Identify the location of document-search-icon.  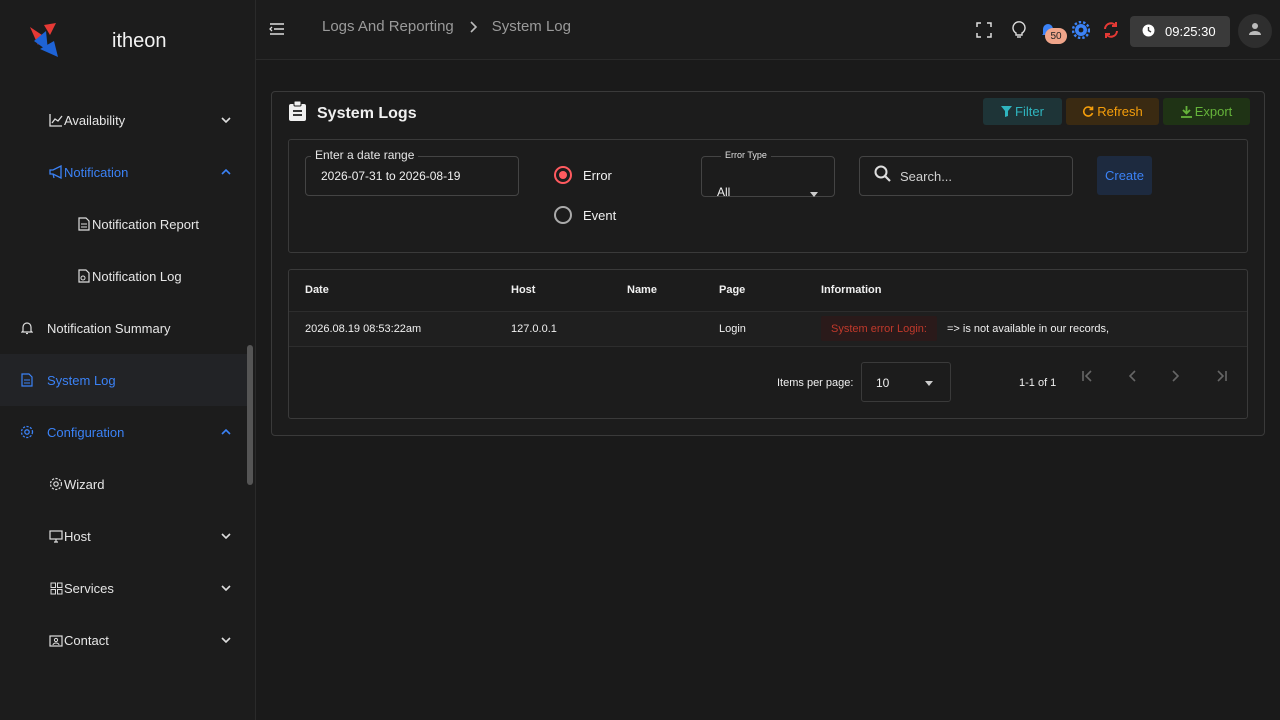
(84, 276).